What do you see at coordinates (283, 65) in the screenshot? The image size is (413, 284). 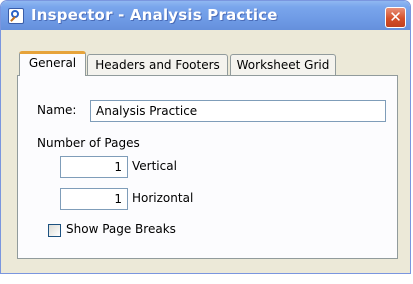 I see `tab-worksheet-grid: Worksheet Grid` at bounding box center [283, 65].